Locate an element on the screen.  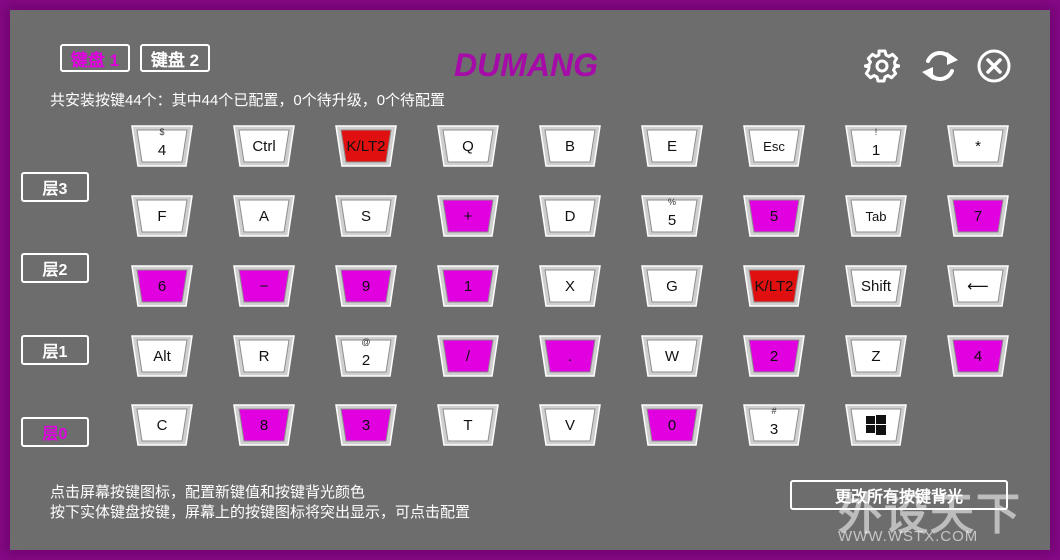
key-r0-c8: * is located at coordinates (978, 146).